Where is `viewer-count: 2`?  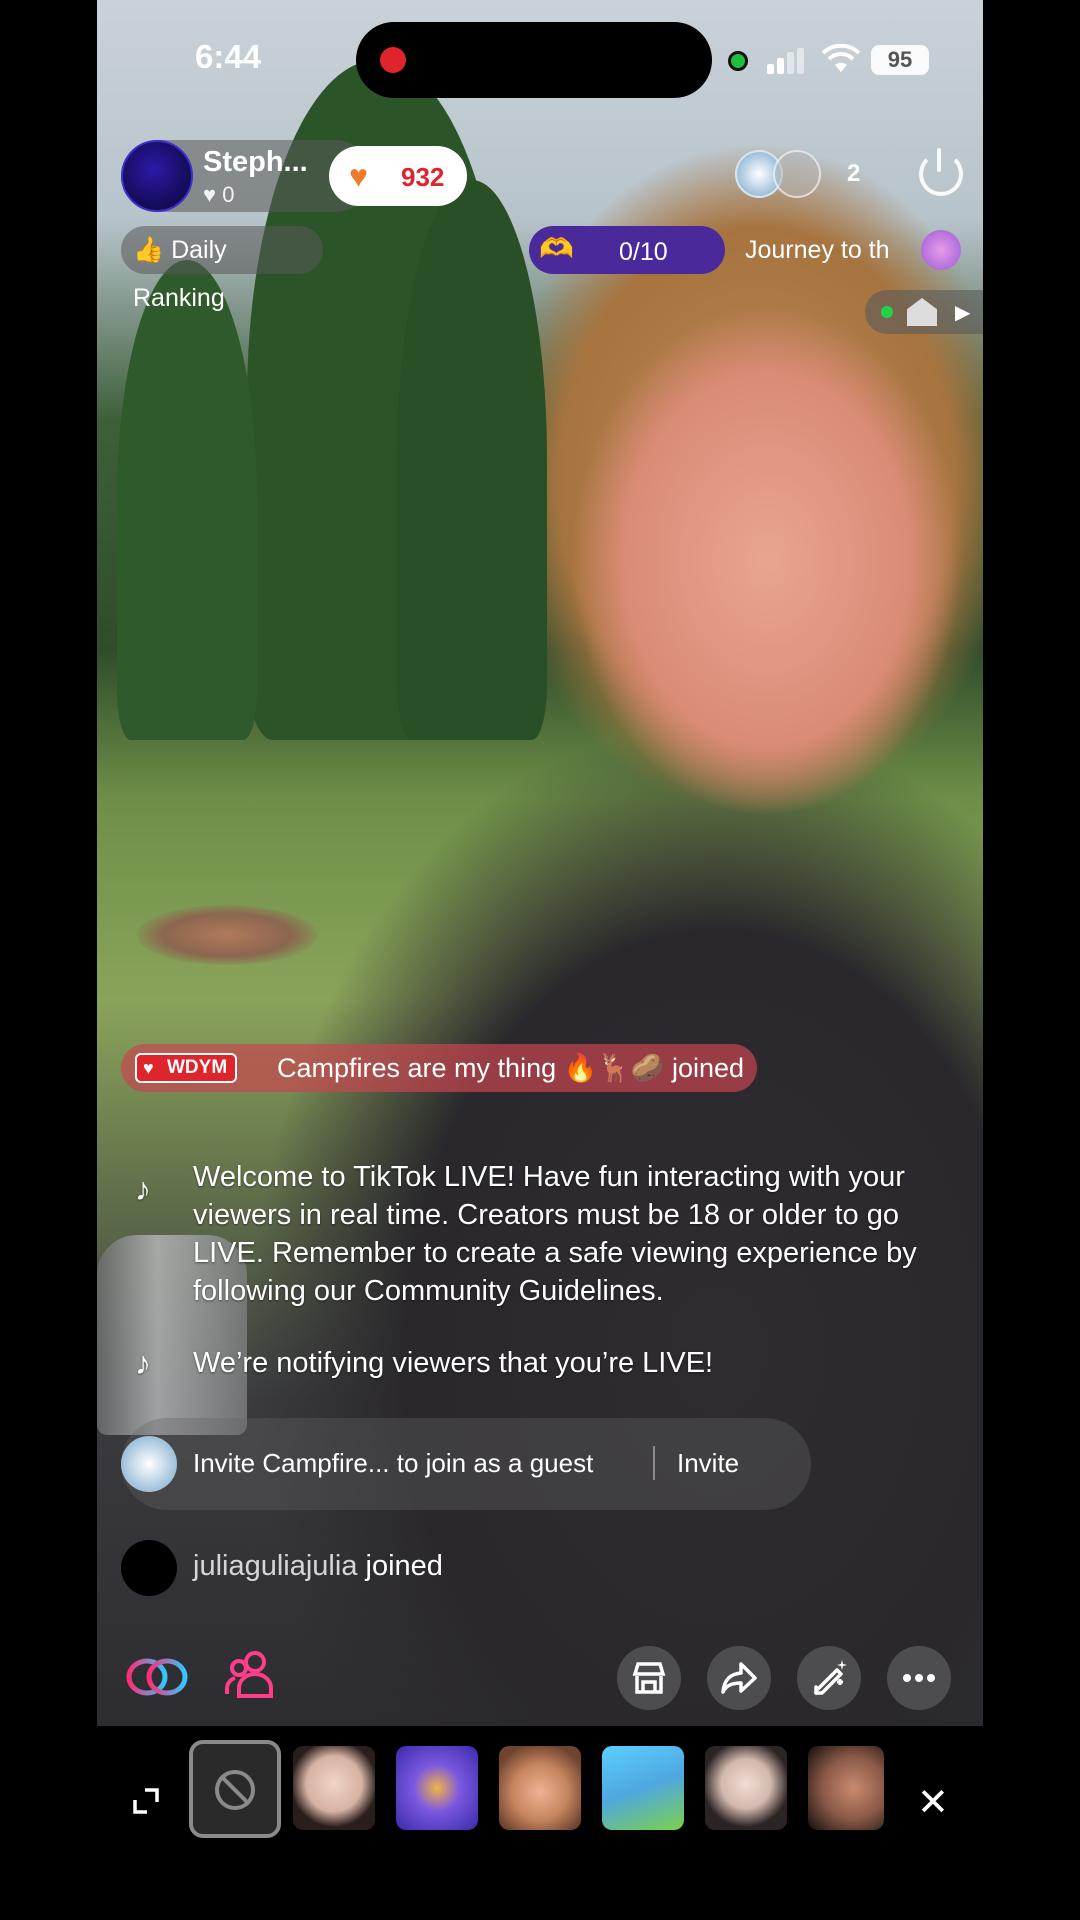
viewer-count: 2 is located at coordinates (853, 174).